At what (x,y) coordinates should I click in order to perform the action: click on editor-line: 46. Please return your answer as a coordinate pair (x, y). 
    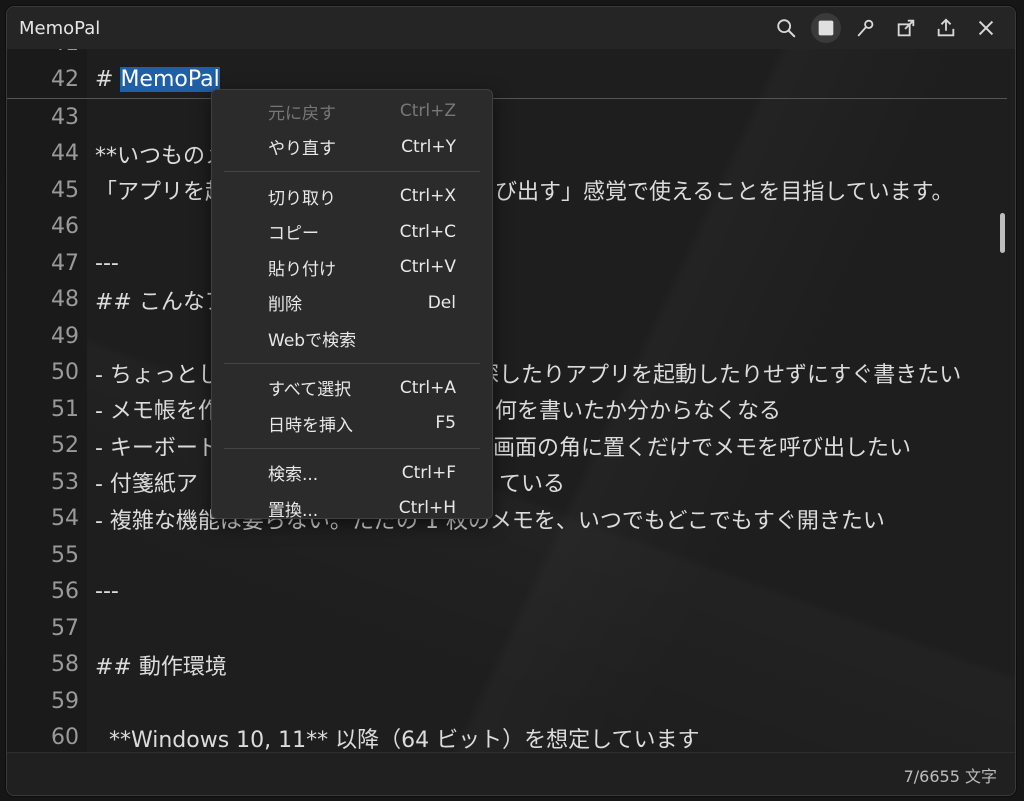
    Looking at the image, I should click on (507, 227).